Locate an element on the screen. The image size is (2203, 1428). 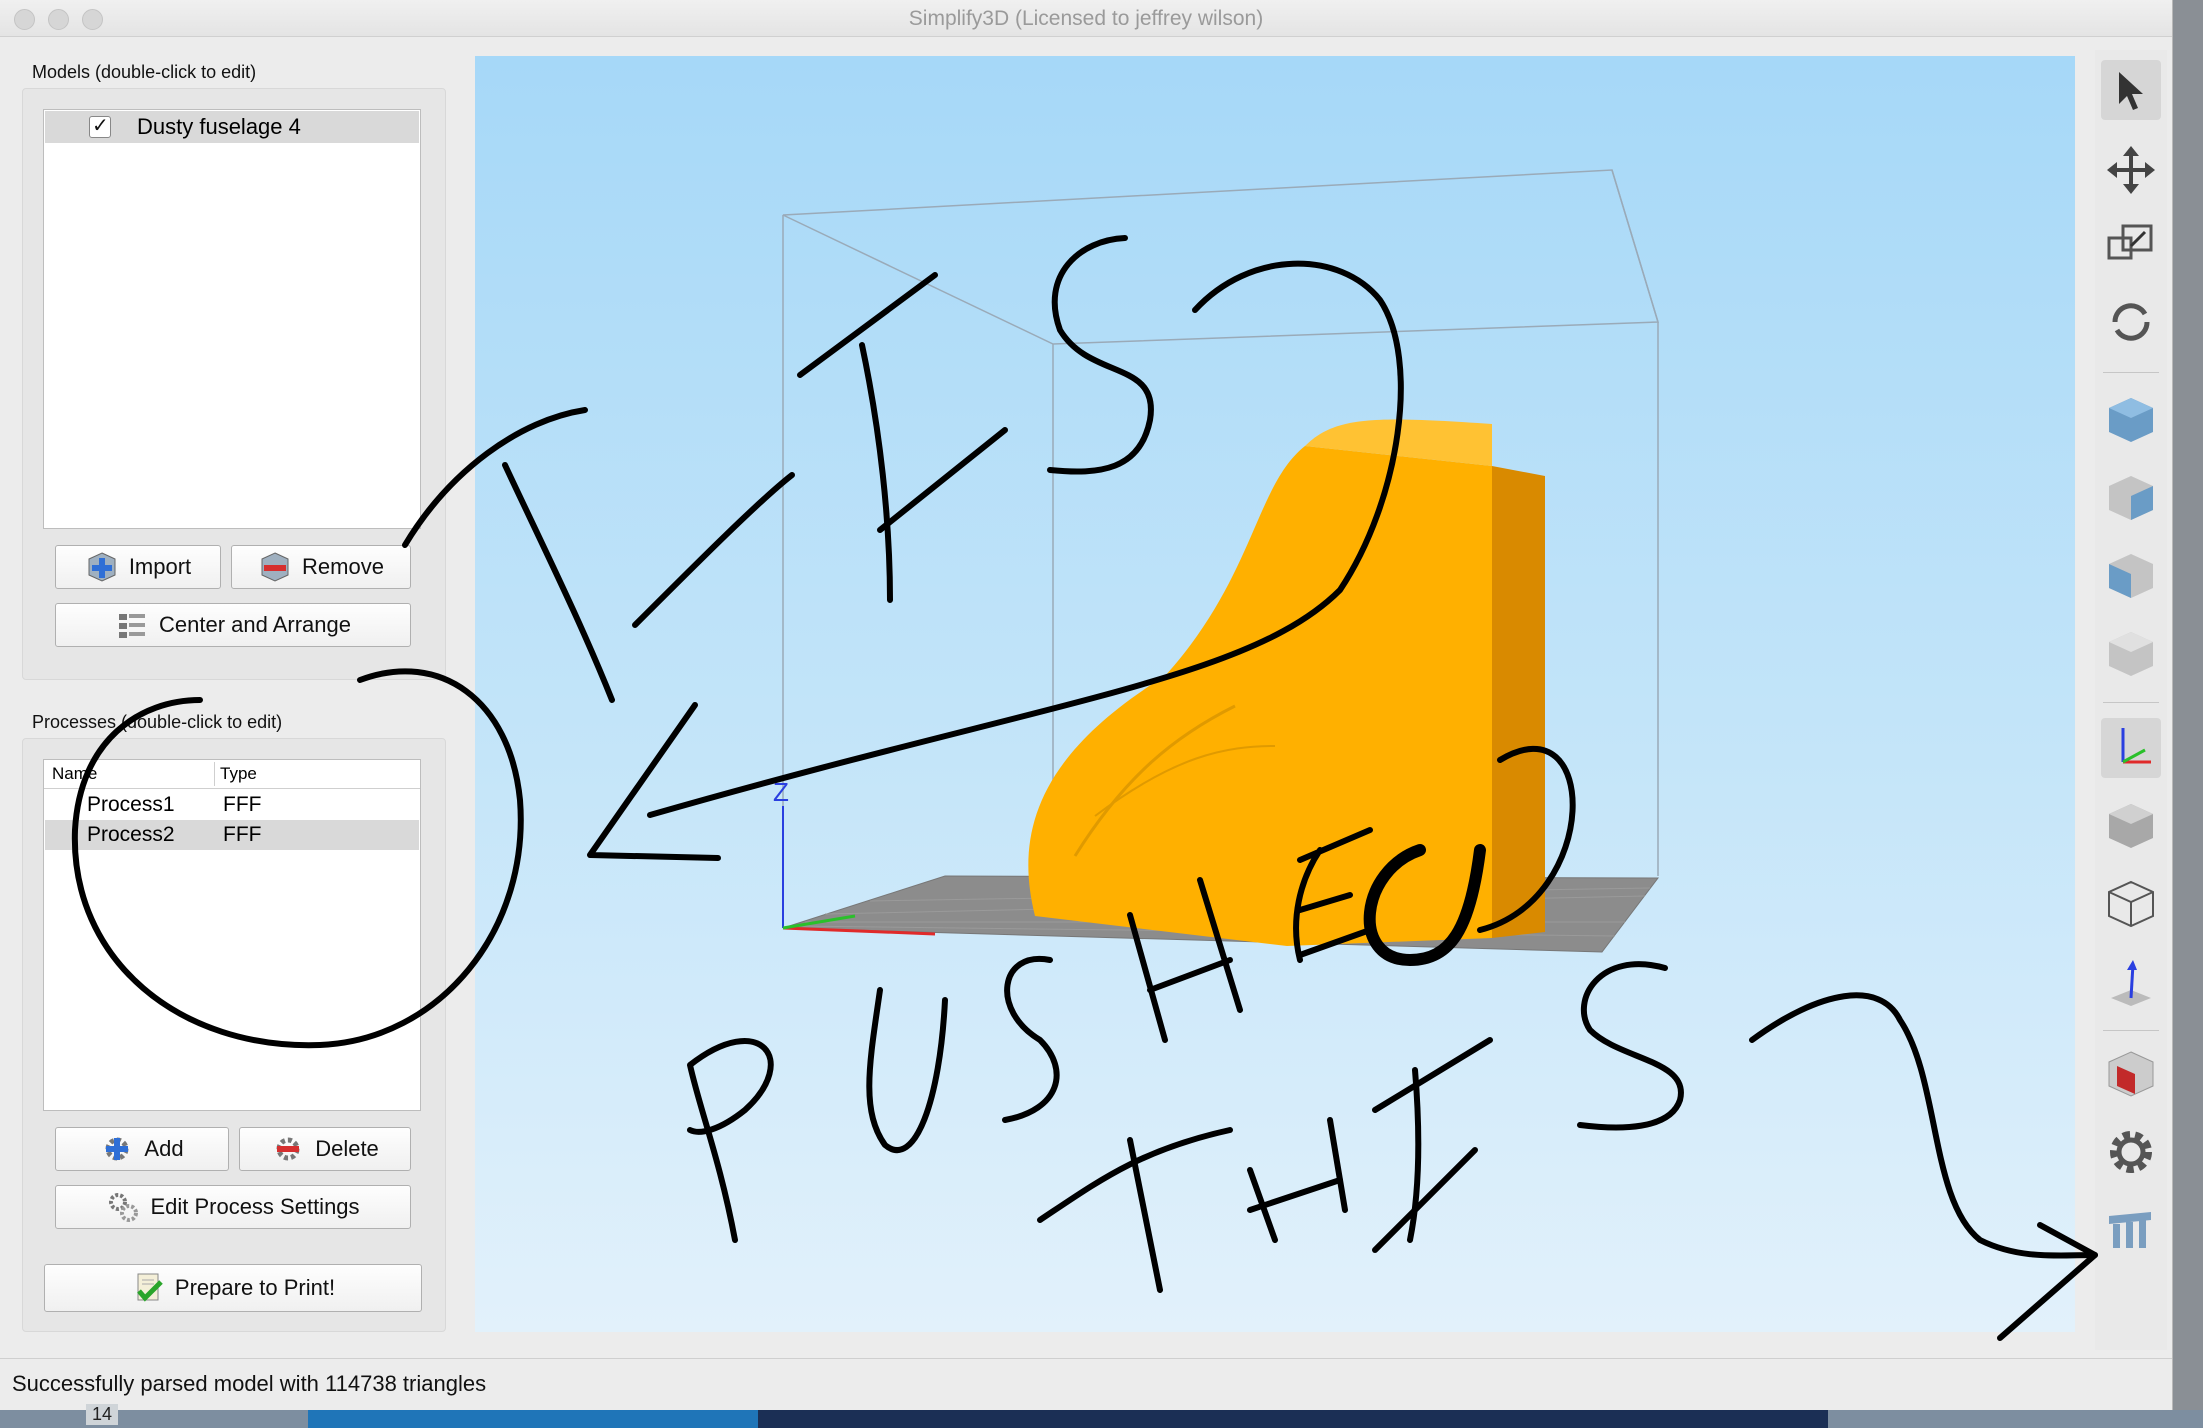
remove-button: Remove is located at coordinates (321, 567).